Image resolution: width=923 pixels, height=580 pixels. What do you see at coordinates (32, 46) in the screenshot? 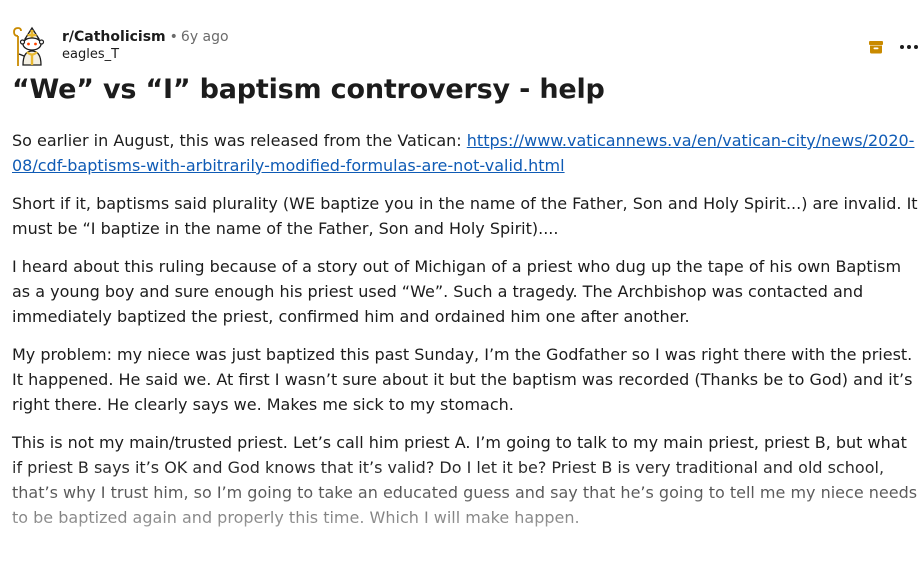
I see `pope-snoo-avatar-icon` at bounding box center [32, 46].